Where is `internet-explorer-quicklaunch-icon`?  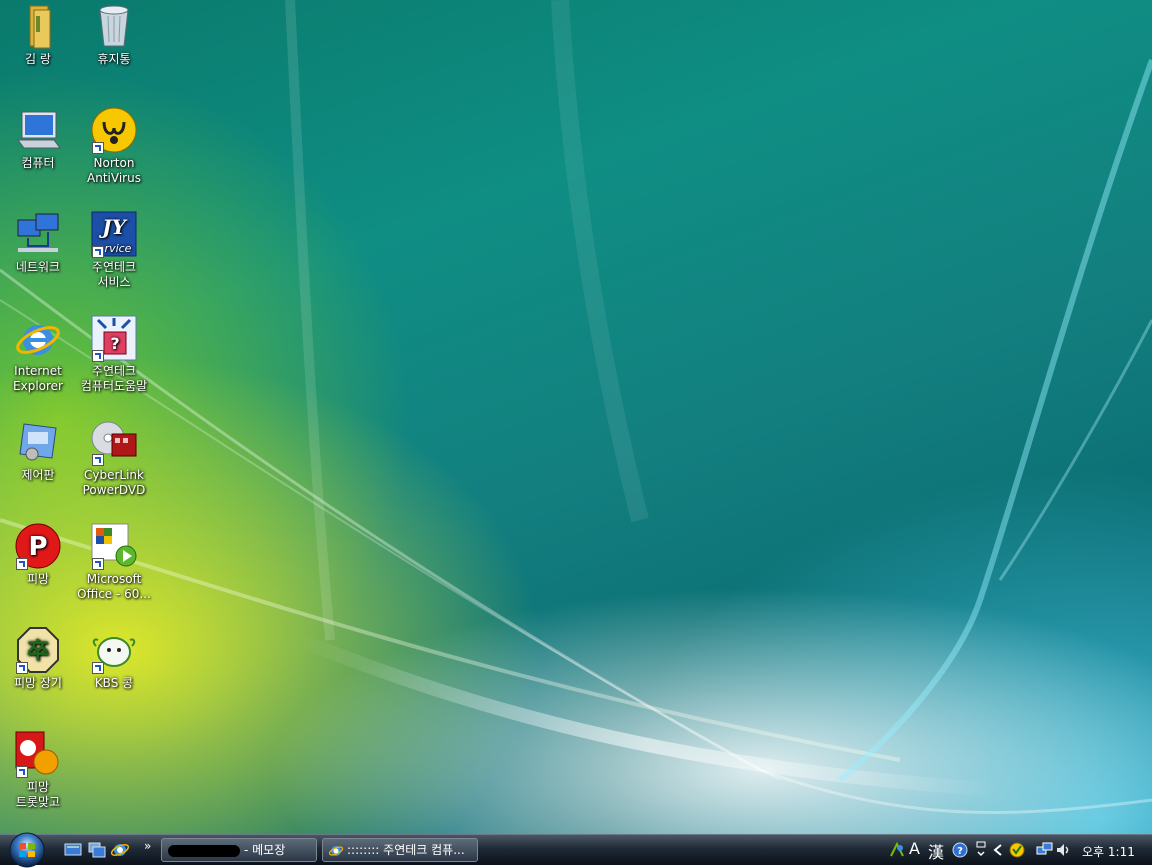 internet-explorer-quicklaunch-icon is located at coordinates (120, 850).